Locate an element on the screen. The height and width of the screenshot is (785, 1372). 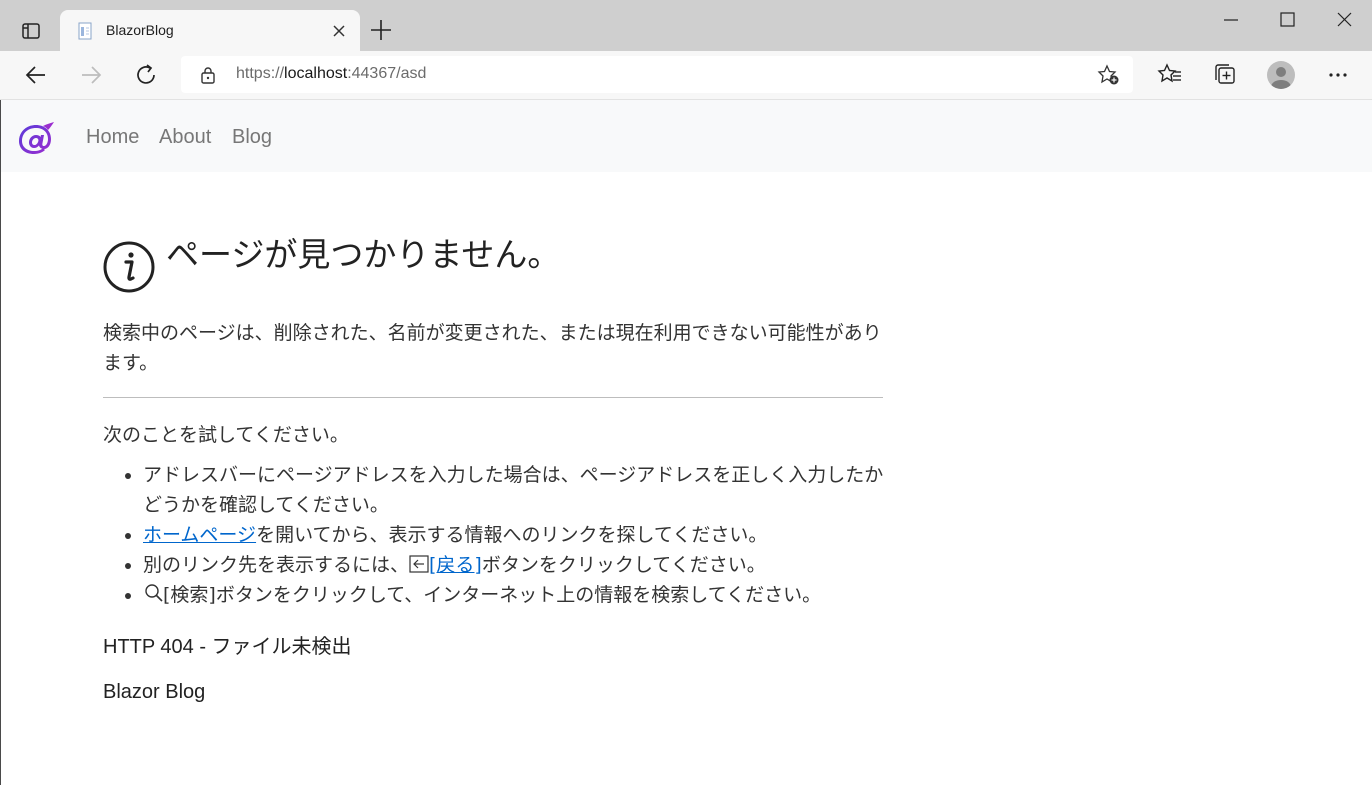
tip-text: を開いてから、表示する情報へのリンクを探してください。 is located at coordinates (512, 535).